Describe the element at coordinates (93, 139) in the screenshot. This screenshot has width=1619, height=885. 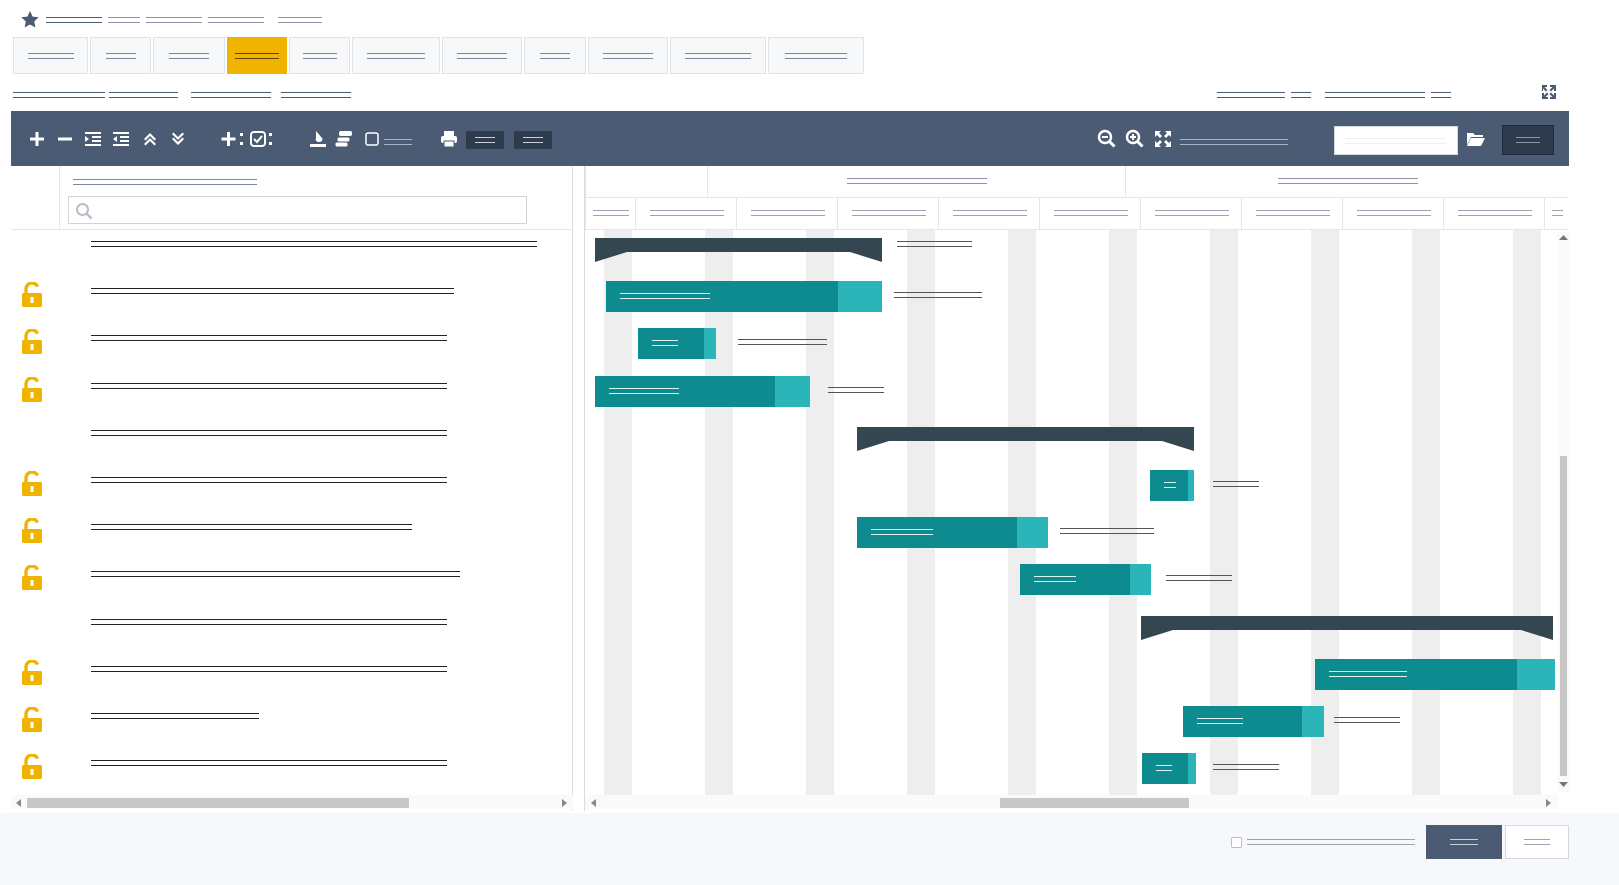
I see `indent-icon` at that location.